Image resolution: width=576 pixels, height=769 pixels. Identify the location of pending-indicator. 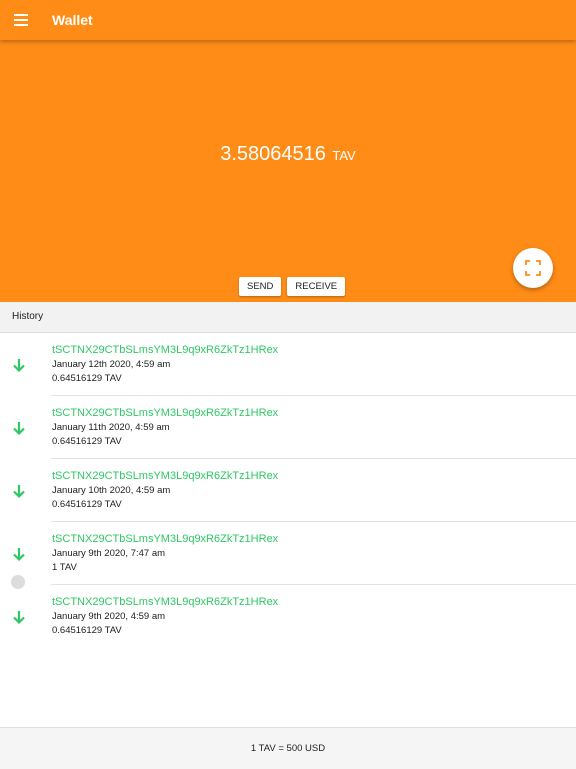
(18, 582).